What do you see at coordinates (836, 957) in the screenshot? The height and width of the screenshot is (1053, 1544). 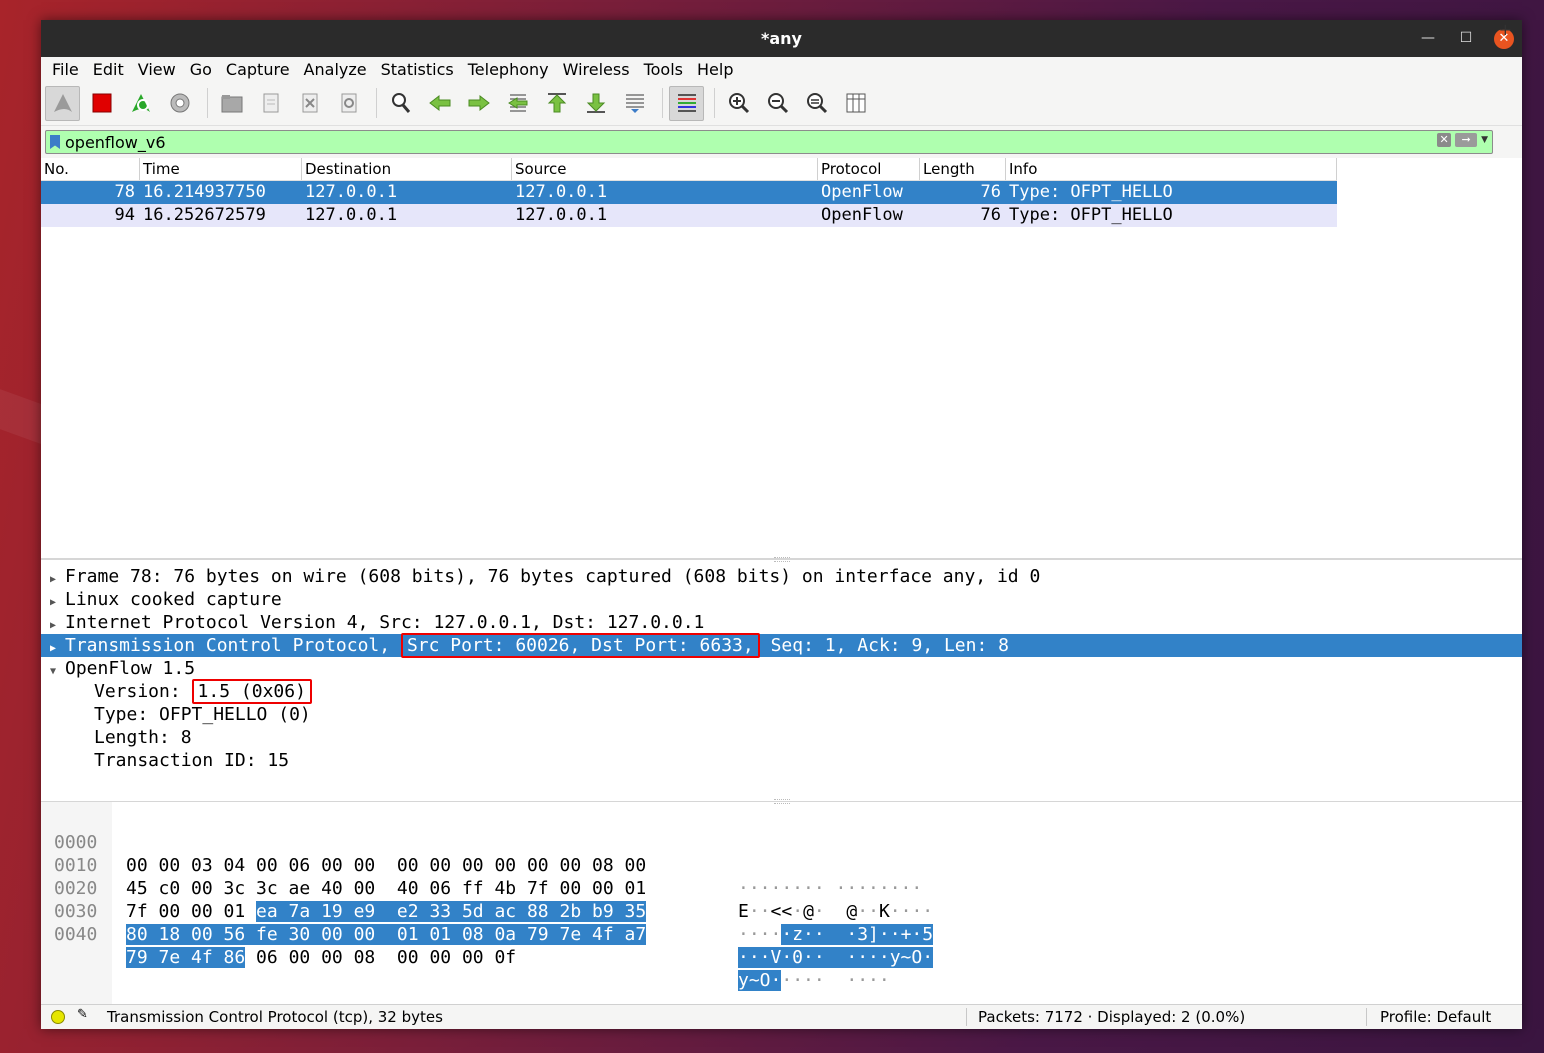 I see `ascii-selected: ···V·0·· ····y~O·` at bounding box center [836, 957].